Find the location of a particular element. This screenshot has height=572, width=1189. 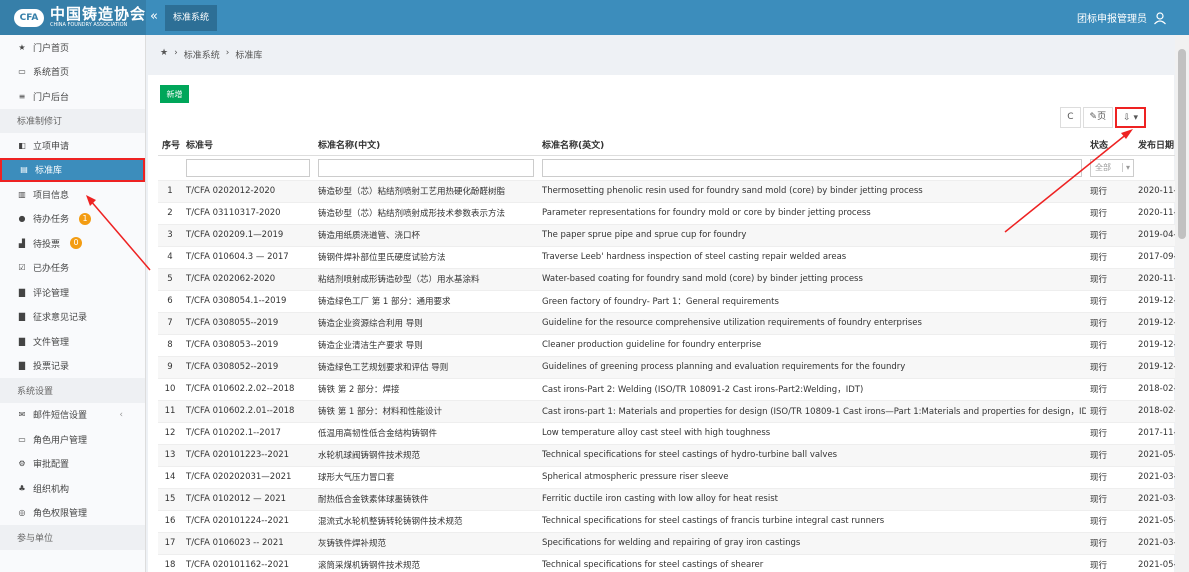

column-header: 序号 is located at coordinates (170, 145).